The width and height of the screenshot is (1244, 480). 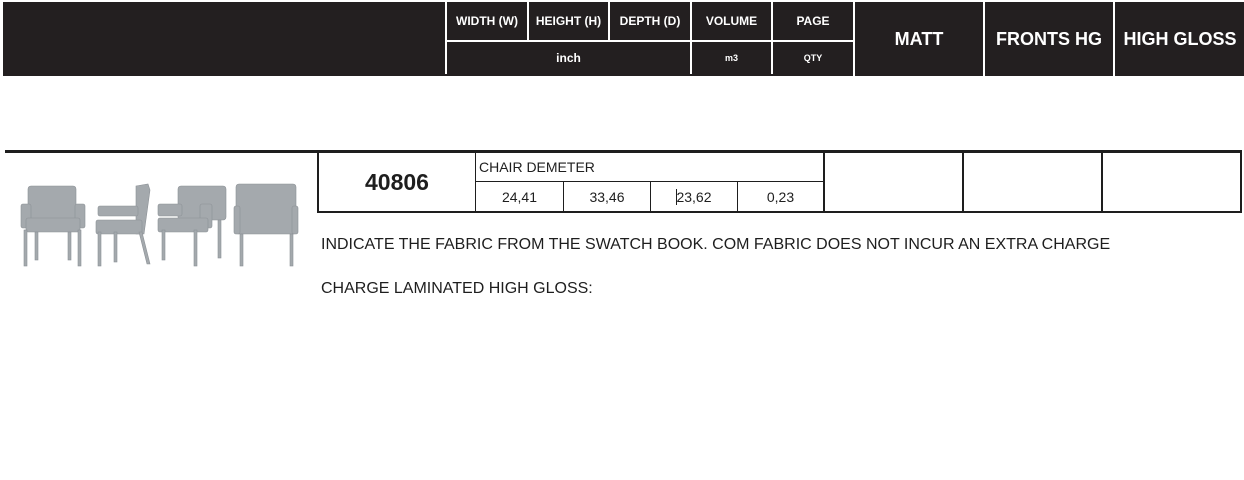 What do you see at coordinates (1171, 182) in the screenshot?
I see `high-gloss-price-cell` at bounding box center [1171, 182].